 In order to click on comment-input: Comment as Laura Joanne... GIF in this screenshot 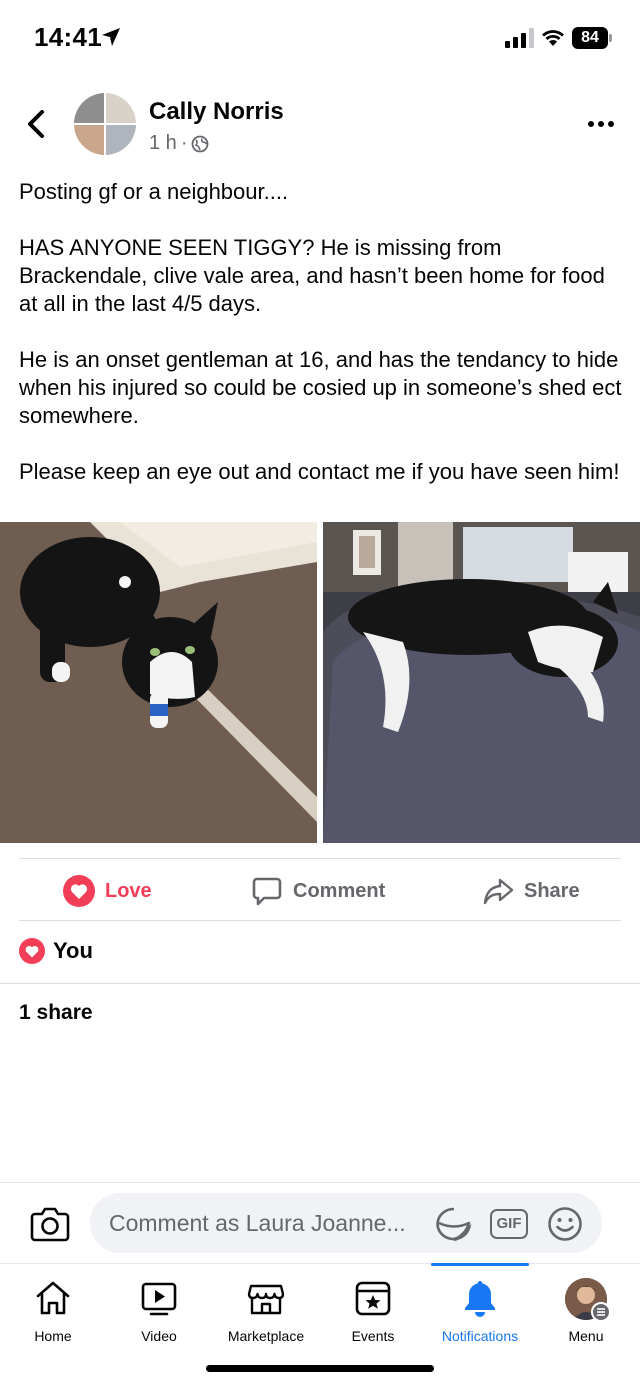, I will do `click(346, 1223)`.